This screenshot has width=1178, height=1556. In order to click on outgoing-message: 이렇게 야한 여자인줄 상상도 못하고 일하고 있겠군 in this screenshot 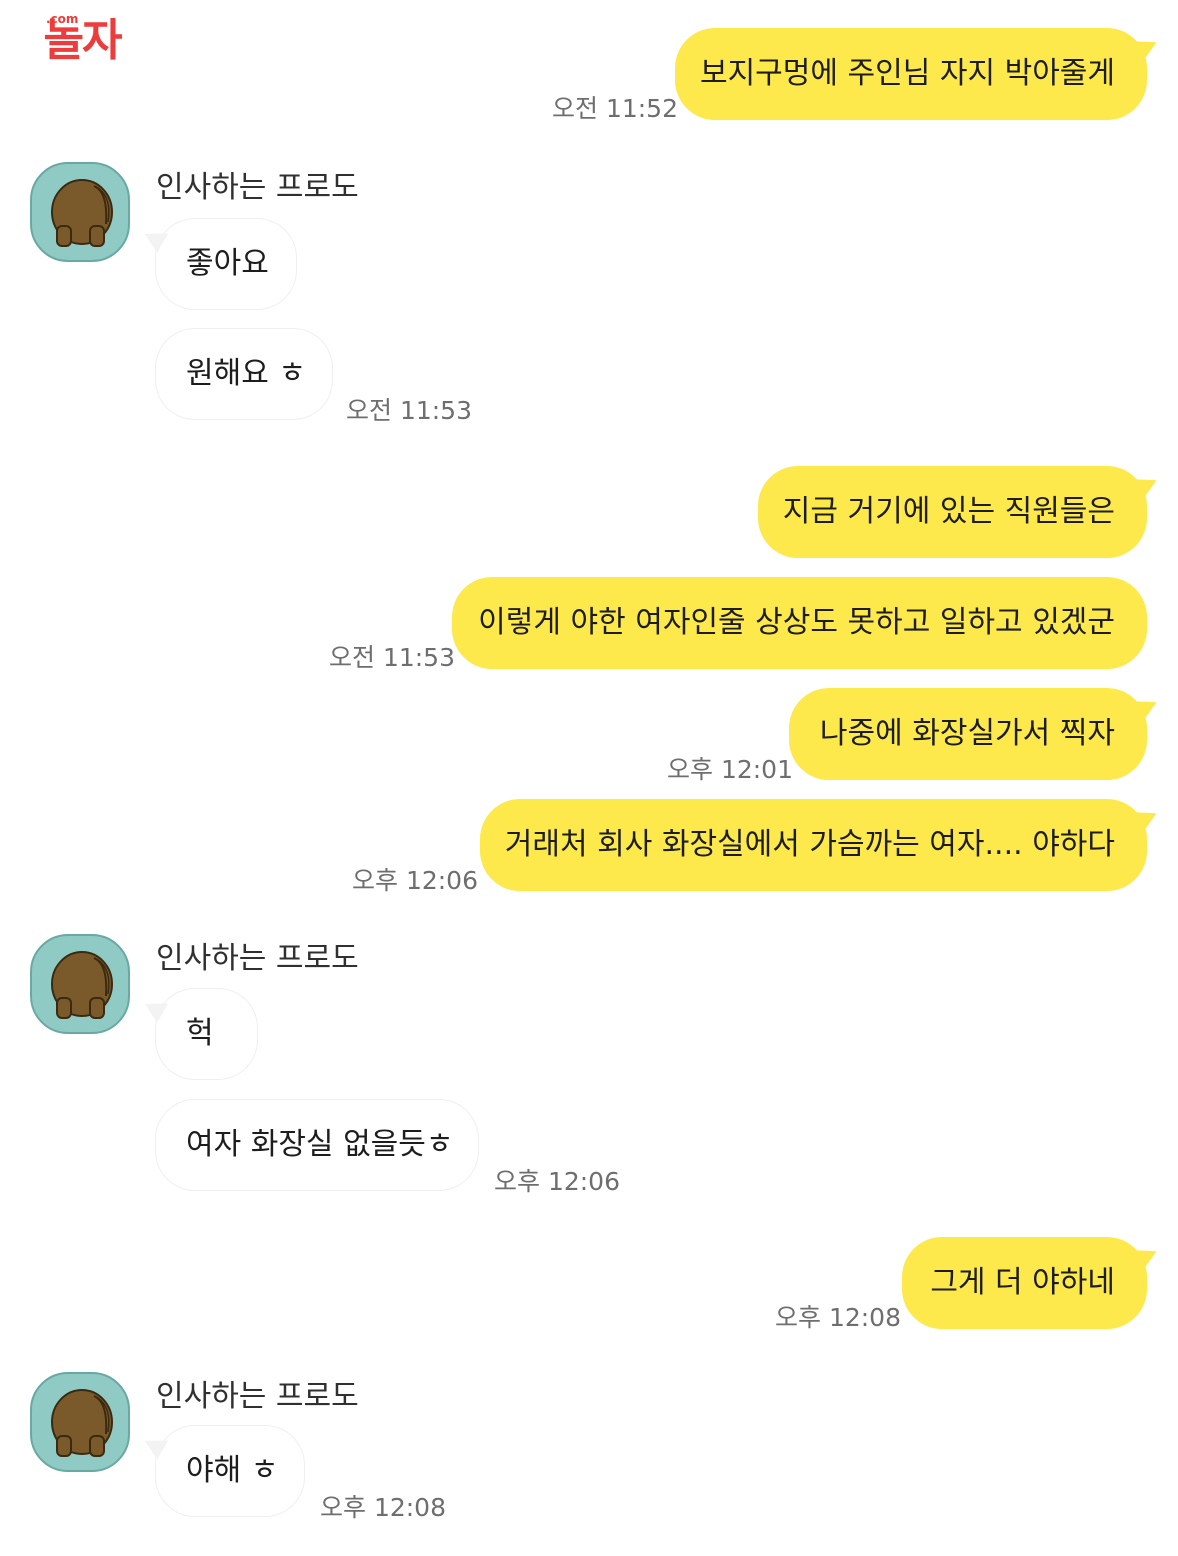, I will do `click(799, 623)`.